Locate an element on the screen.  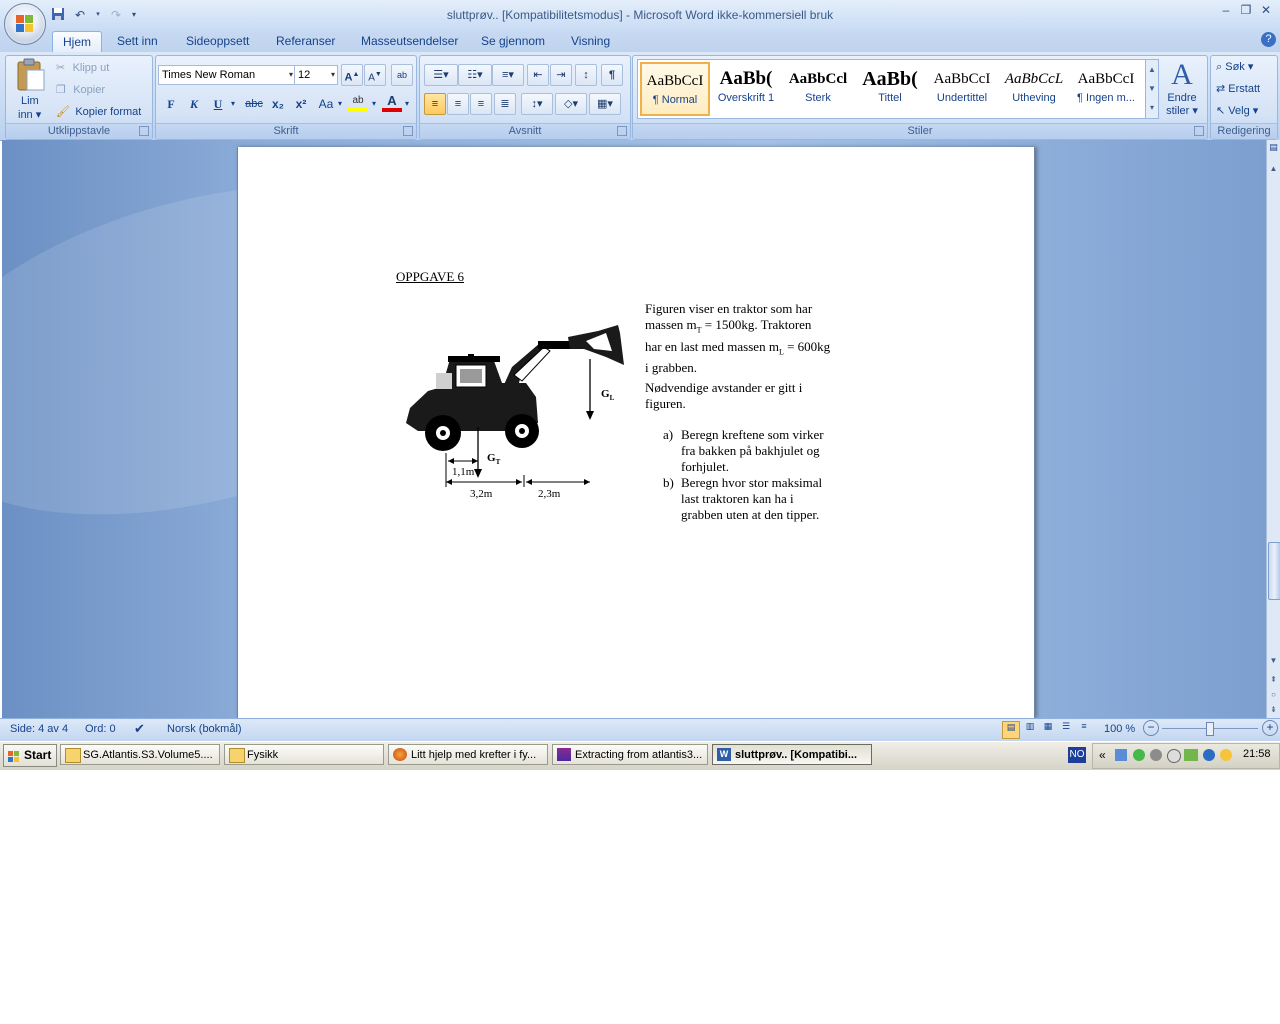
align-right-button: ≡ is located at coordinates (481, 104).